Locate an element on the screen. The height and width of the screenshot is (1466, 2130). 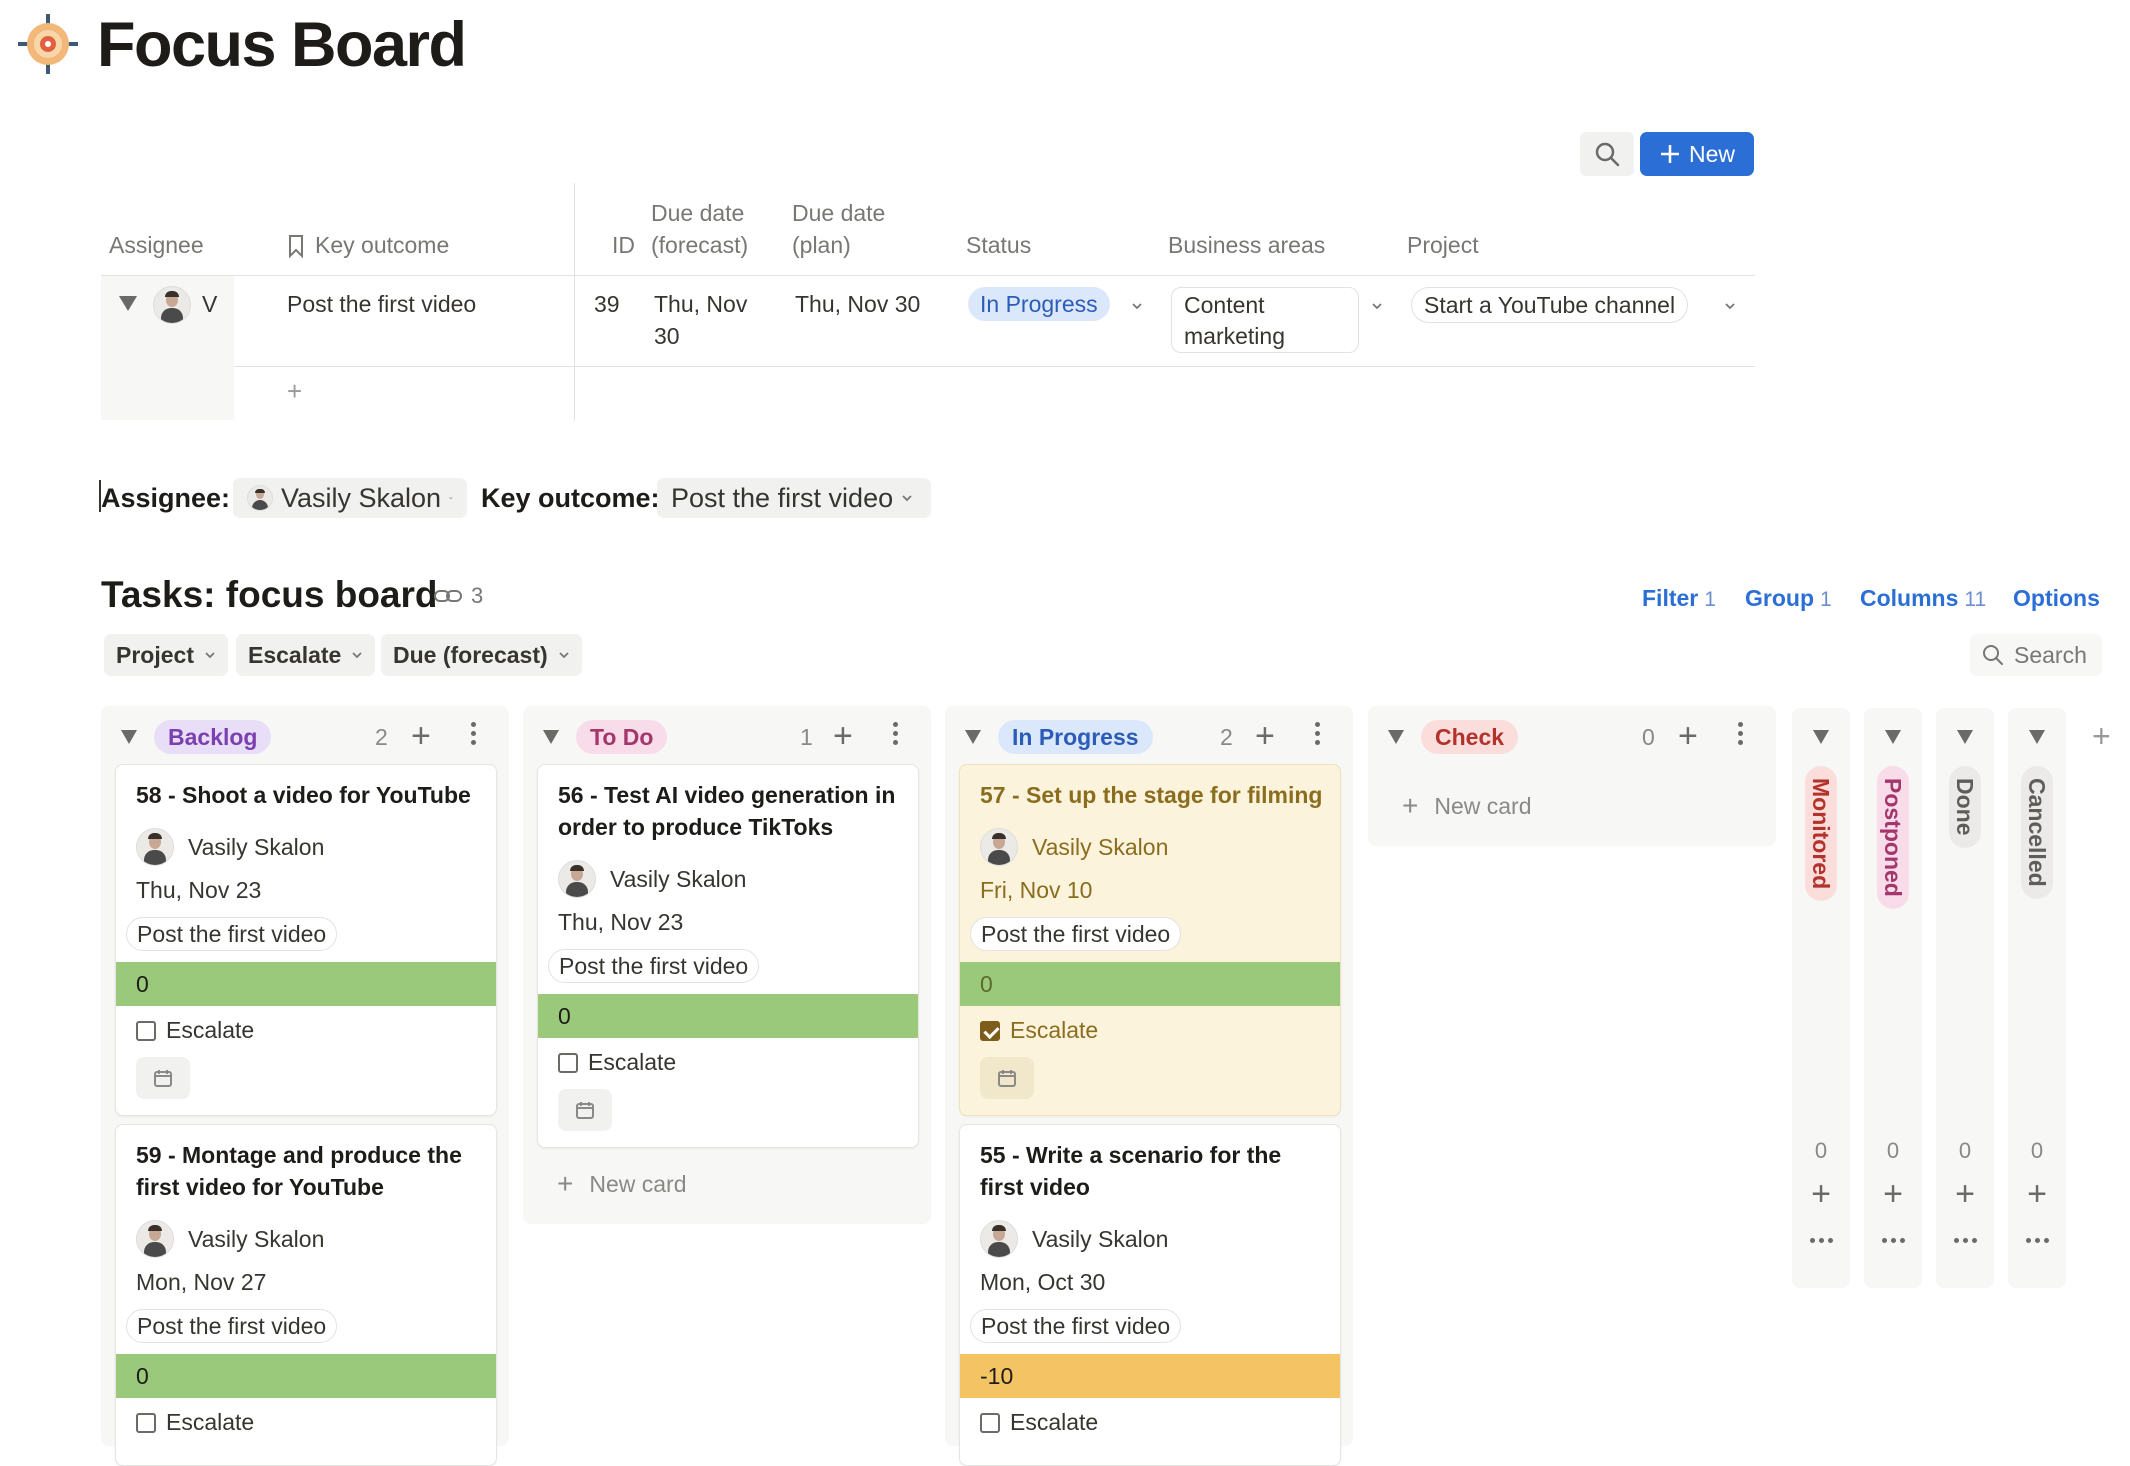
group-chip-escalate: Escalate is located at coordinates (306, 655).